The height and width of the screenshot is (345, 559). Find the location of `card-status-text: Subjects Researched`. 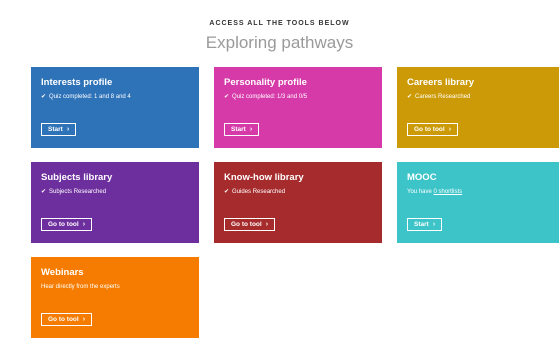

card-status-text: Subjects Researched is located at coordinates (78, 192).